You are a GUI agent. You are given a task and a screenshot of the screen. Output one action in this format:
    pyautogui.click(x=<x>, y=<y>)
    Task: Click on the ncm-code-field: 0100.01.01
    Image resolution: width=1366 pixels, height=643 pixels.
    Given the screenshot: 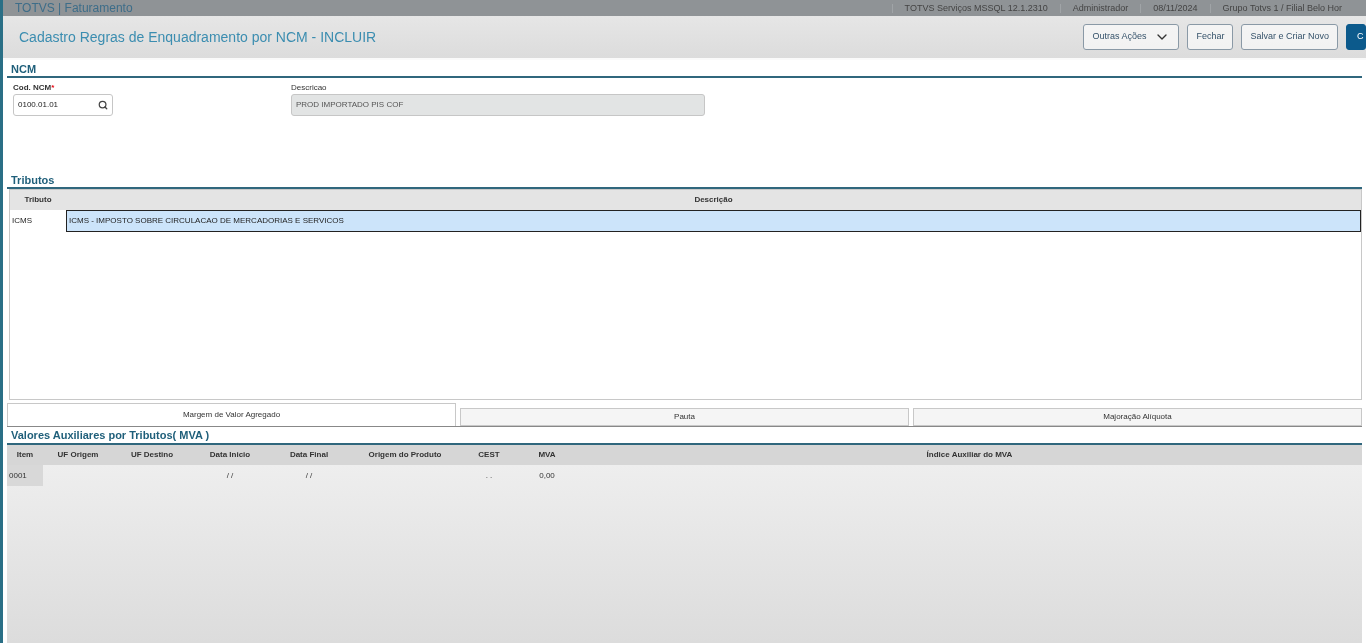 What is the action you would take?
    pyautogui.click(x=63, y=105)
    